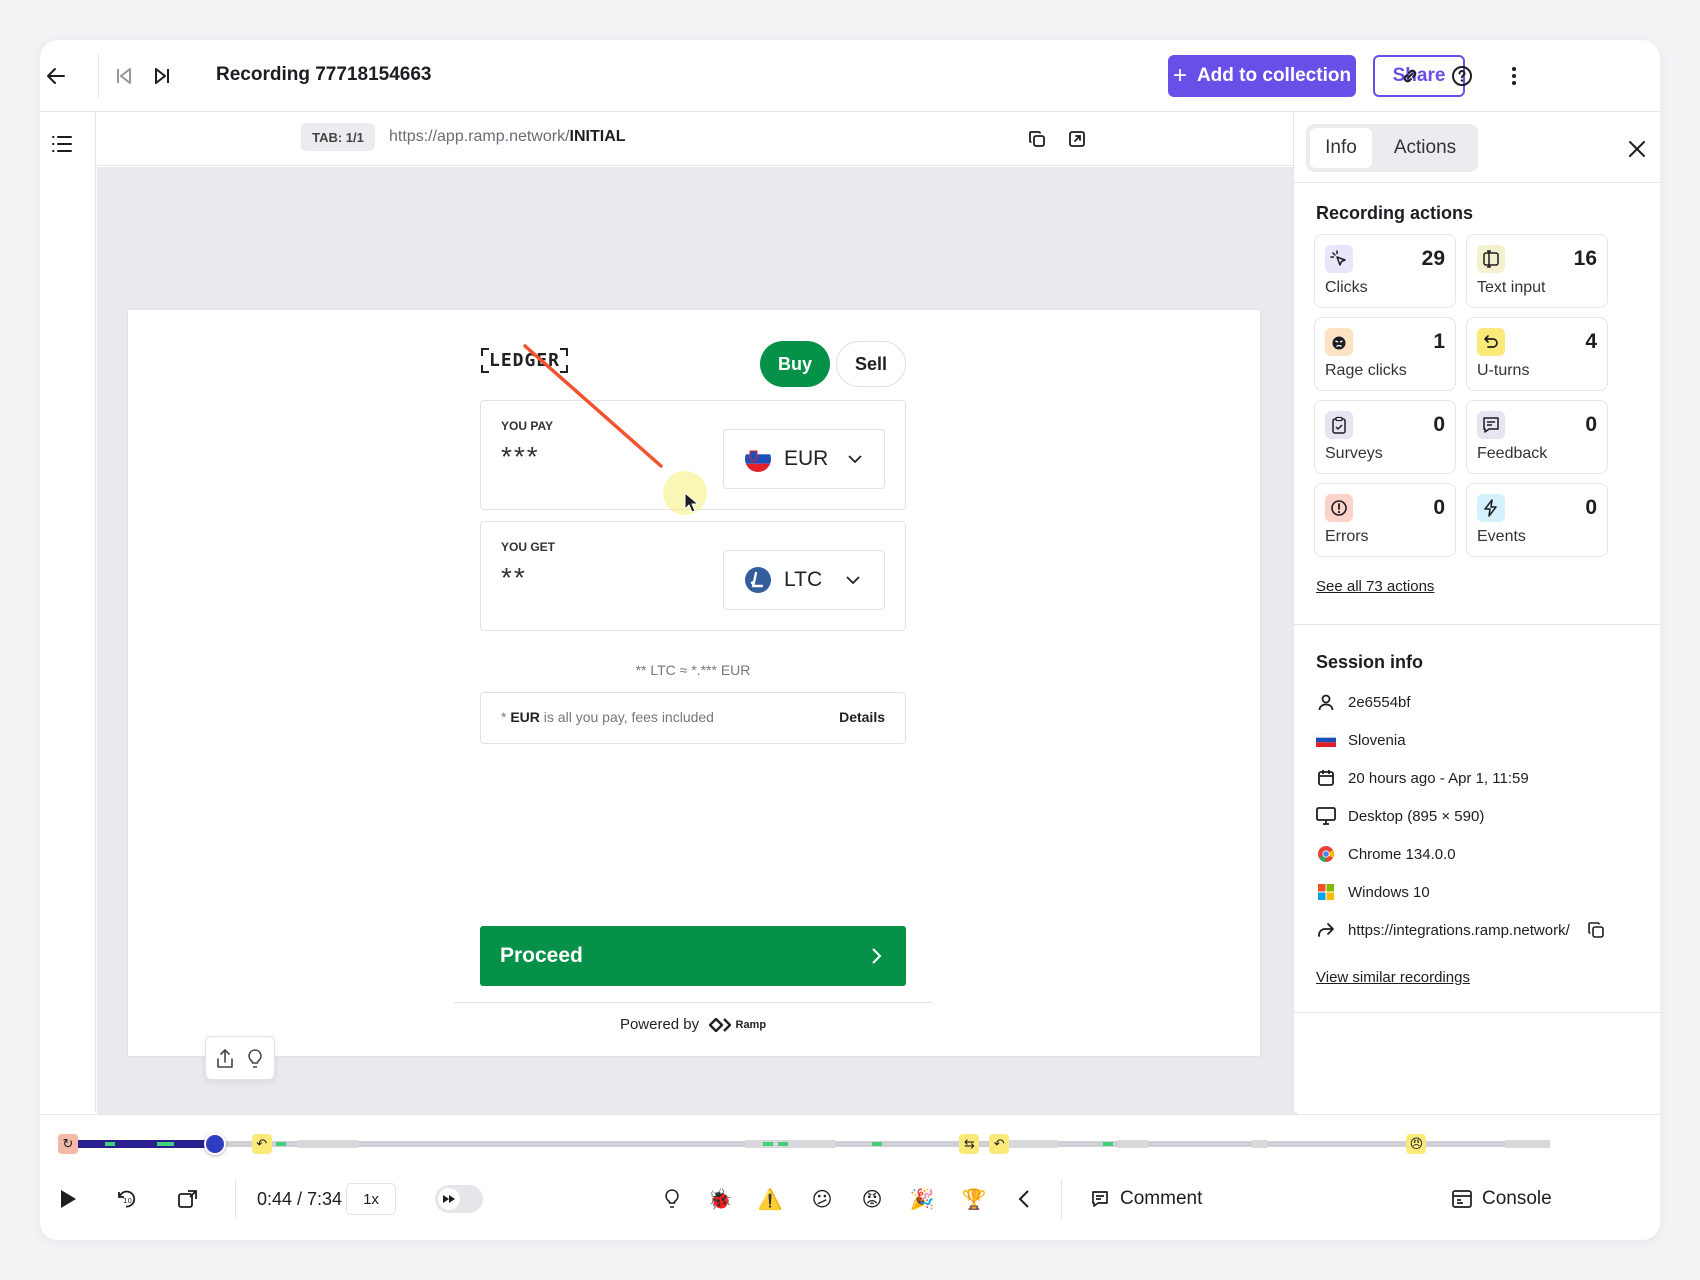 The height and width of the screenshot is (1280, 1700). I want to click on open-external-icon, so click(1077, 139).